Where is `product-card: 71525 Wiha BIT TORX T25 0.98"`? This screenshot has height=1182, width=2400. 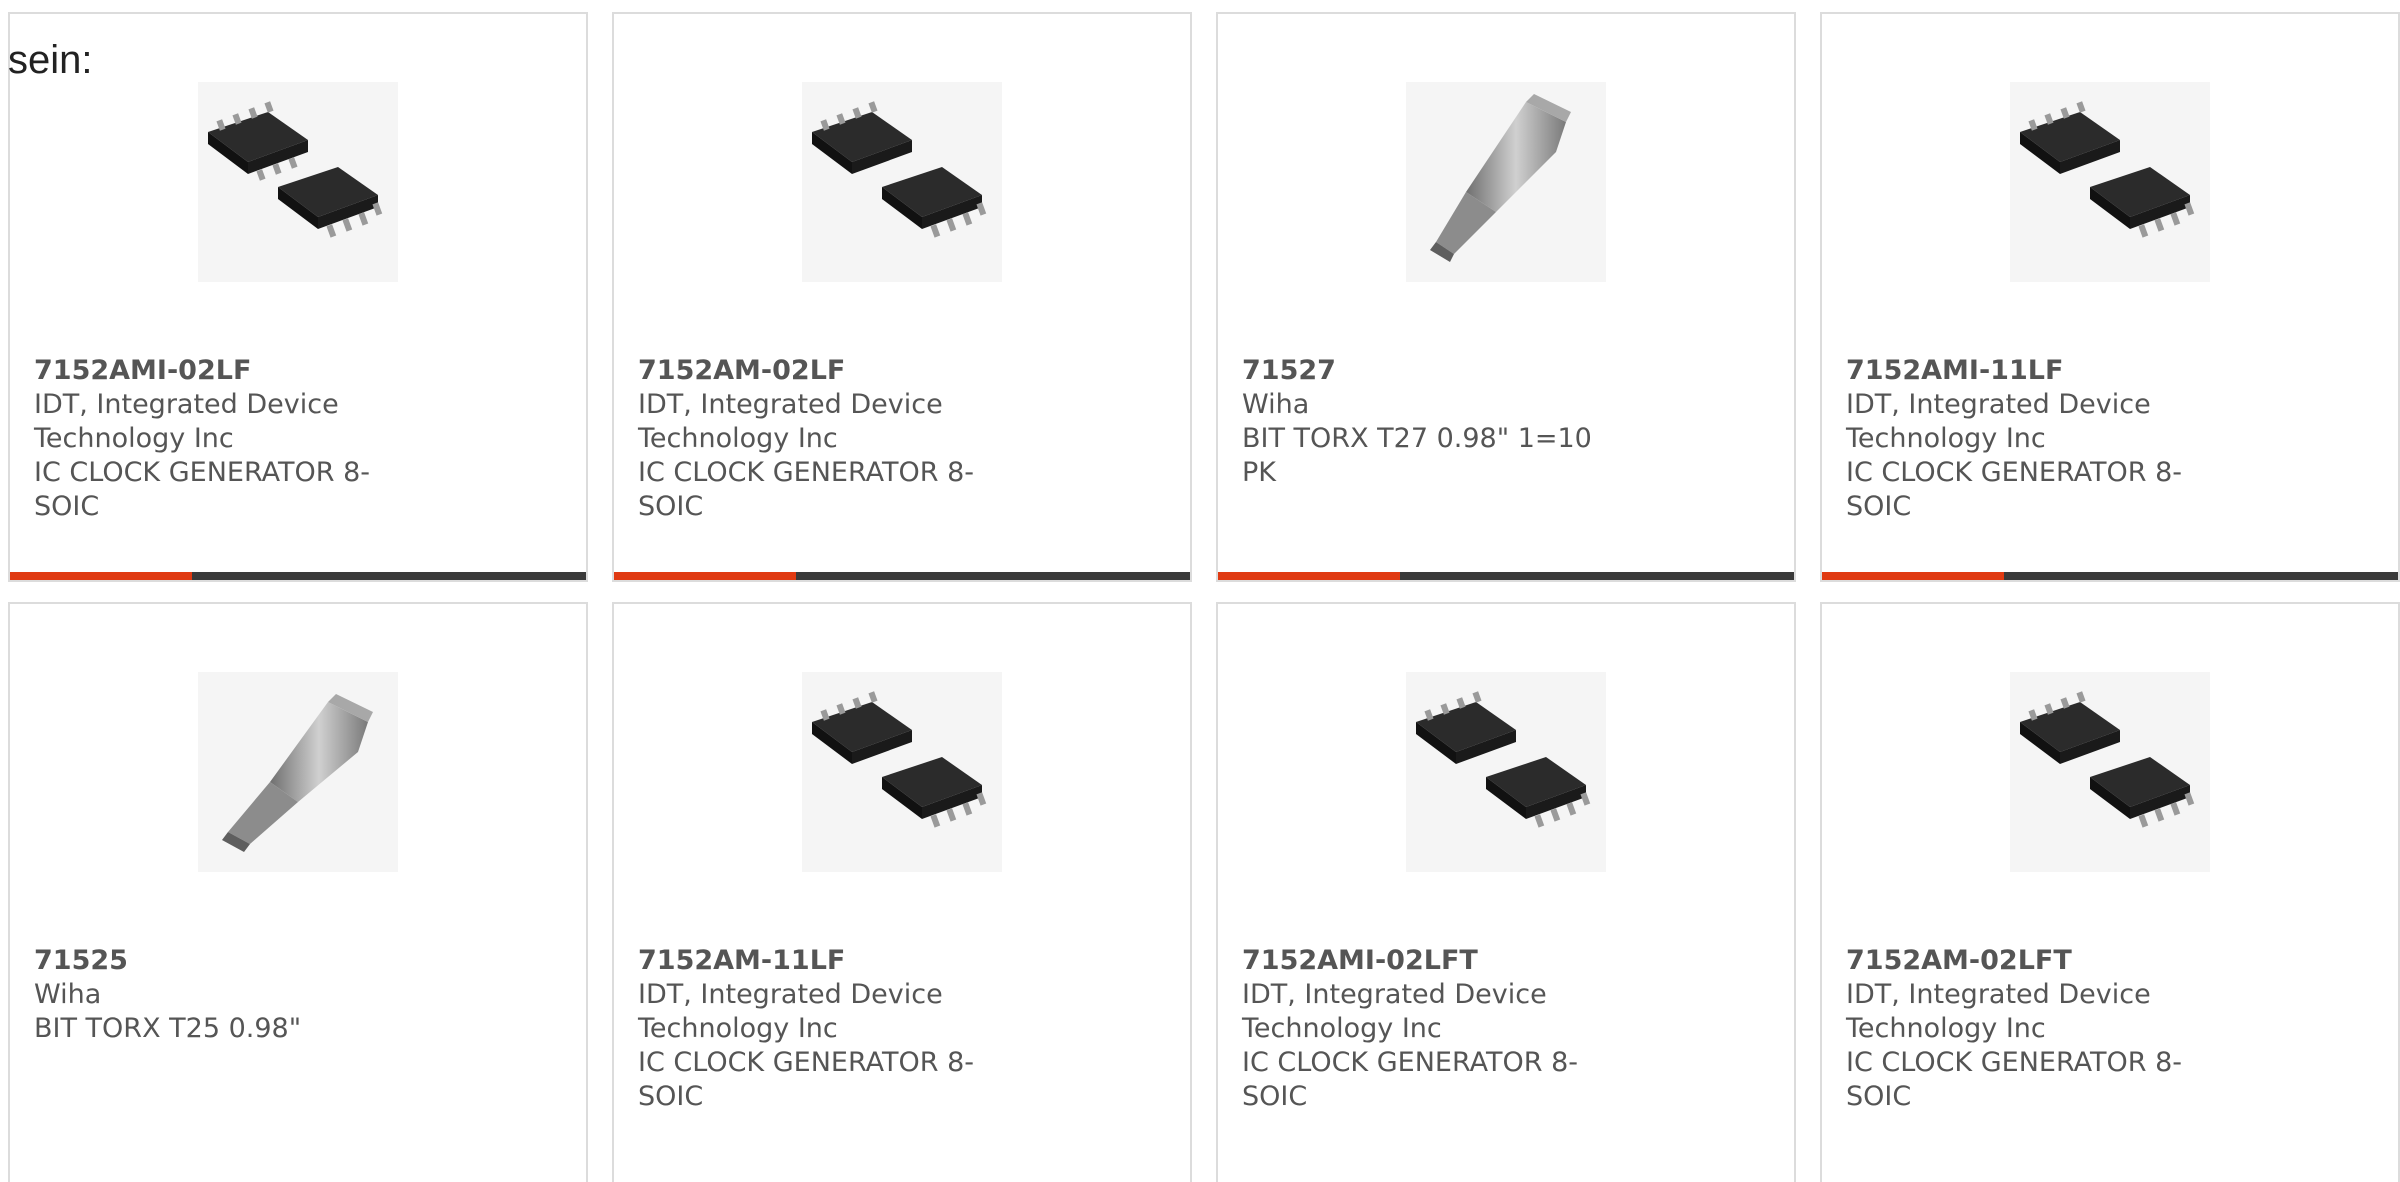
product-card: 71525 Wiha BIT TORX T25 0.98" is located at coordinates (298, 892).